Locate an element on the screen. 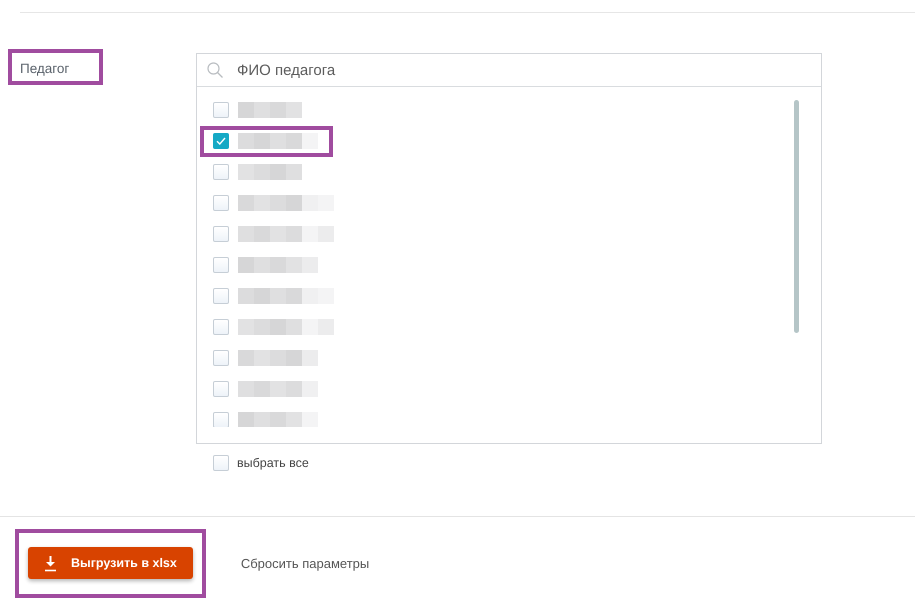 This screenshot has width=915, height=606. export-button: Выгрузить в xlsx is located at coordinates (110, 563).